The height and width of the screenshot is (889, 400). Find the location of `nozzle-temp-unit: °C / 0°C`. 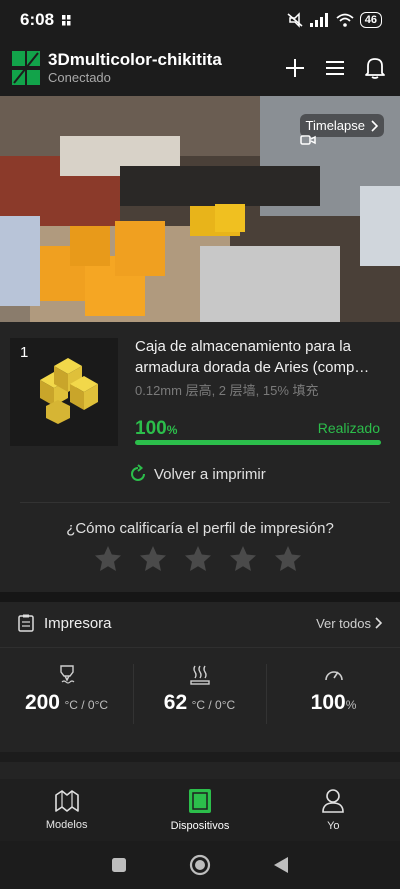

nozzle-temp-unit: °C / 0°C is located at coordinates (86, 705).